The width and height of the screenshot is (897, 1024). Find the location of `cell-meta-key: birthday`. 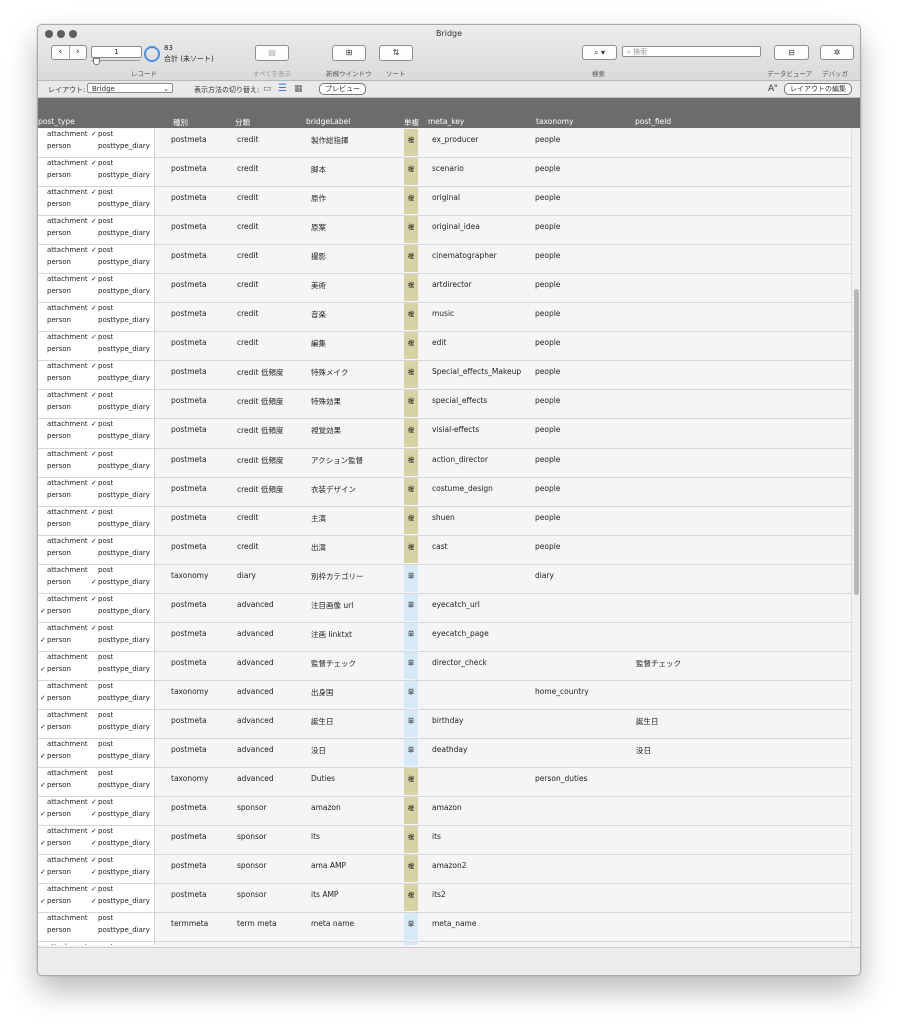

cell-meta-key: birthday is located at coordinates (447, 720).